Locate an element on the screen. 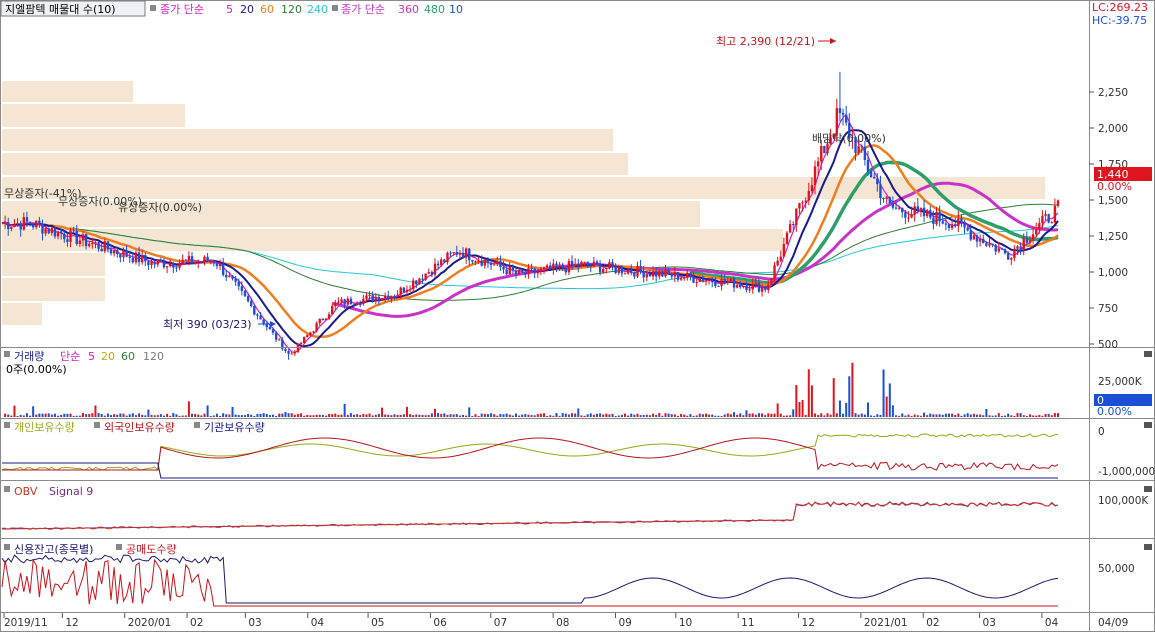 The height and width of the screenshot is (632, 1155). x-tick-label: 12 is located at coordinates (808, 623).